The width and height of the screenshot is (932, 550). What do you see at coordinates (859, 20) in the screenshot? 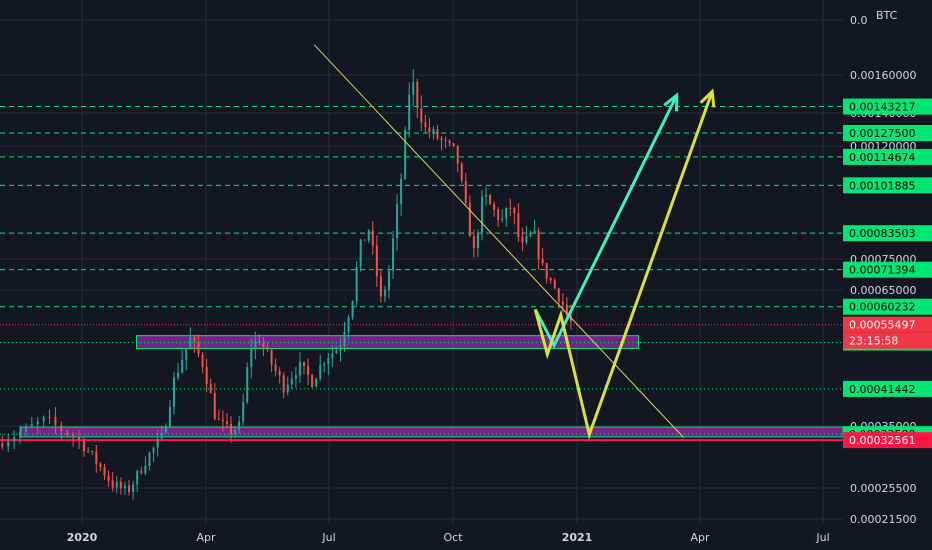
I see `price-tick-label: 0.0` at bounding box center [859, 20].